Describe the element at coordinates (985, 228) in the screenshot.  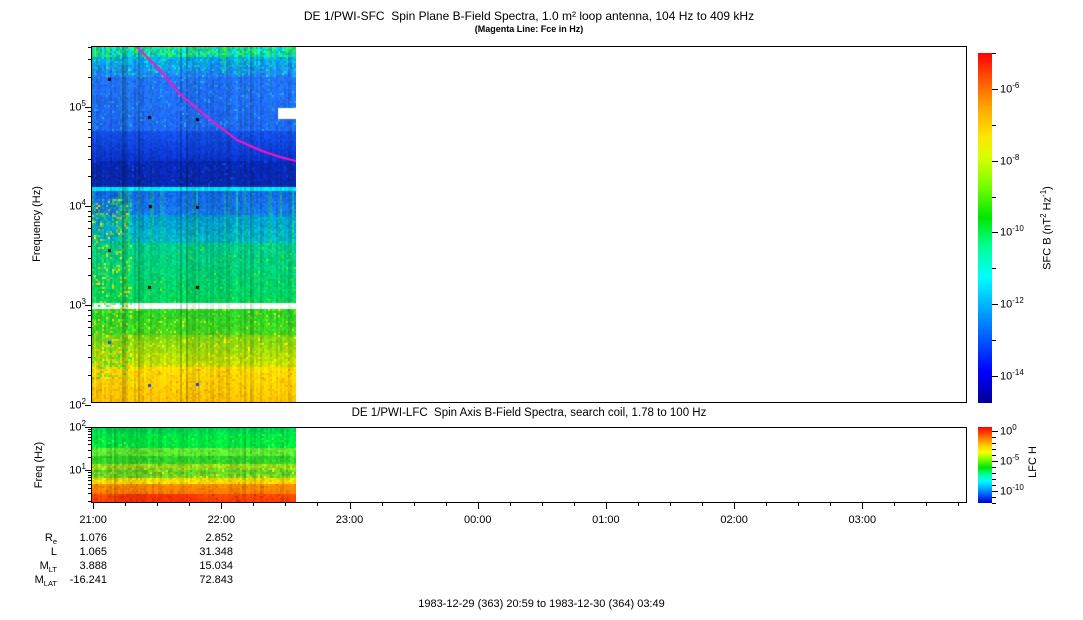
I see `sfc-colorbar` at that location.